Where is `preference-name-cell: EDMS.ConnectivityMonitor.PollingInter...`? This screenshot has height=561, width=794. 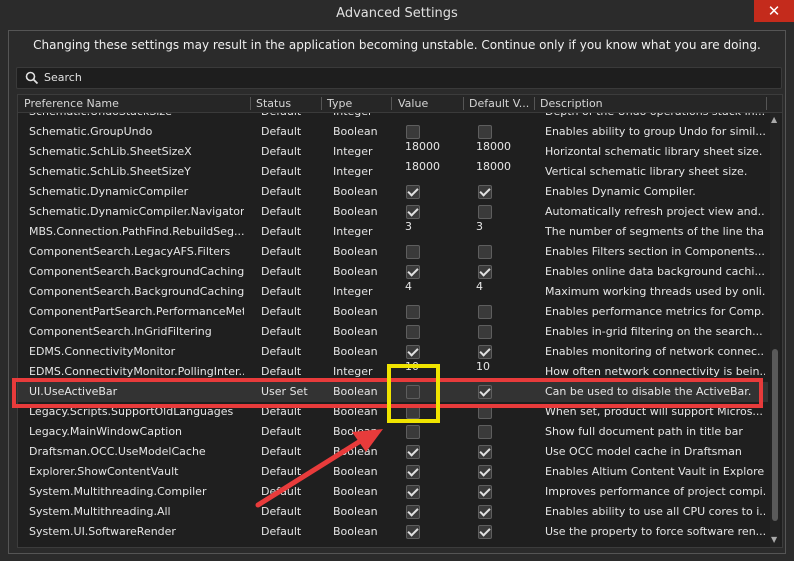 preference-name-cell: EDMS.ConnectivityMonitor.PollingInter... is located at coordinates (136, 371).